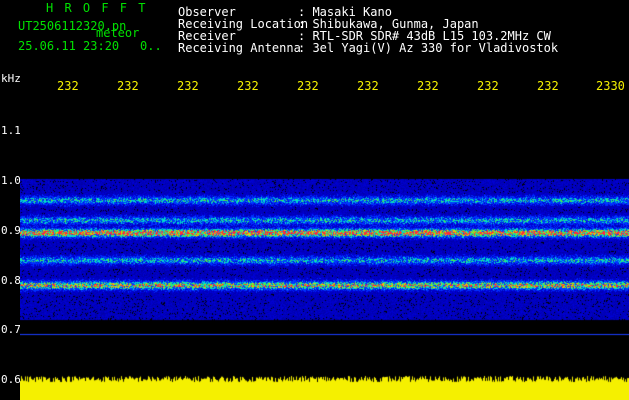 Image resolution: width=629 pixels, height=400 pixels. Describe the element at coordinates (11, 230) in the screenshot. I see `y-tick: 0.9` at that location.